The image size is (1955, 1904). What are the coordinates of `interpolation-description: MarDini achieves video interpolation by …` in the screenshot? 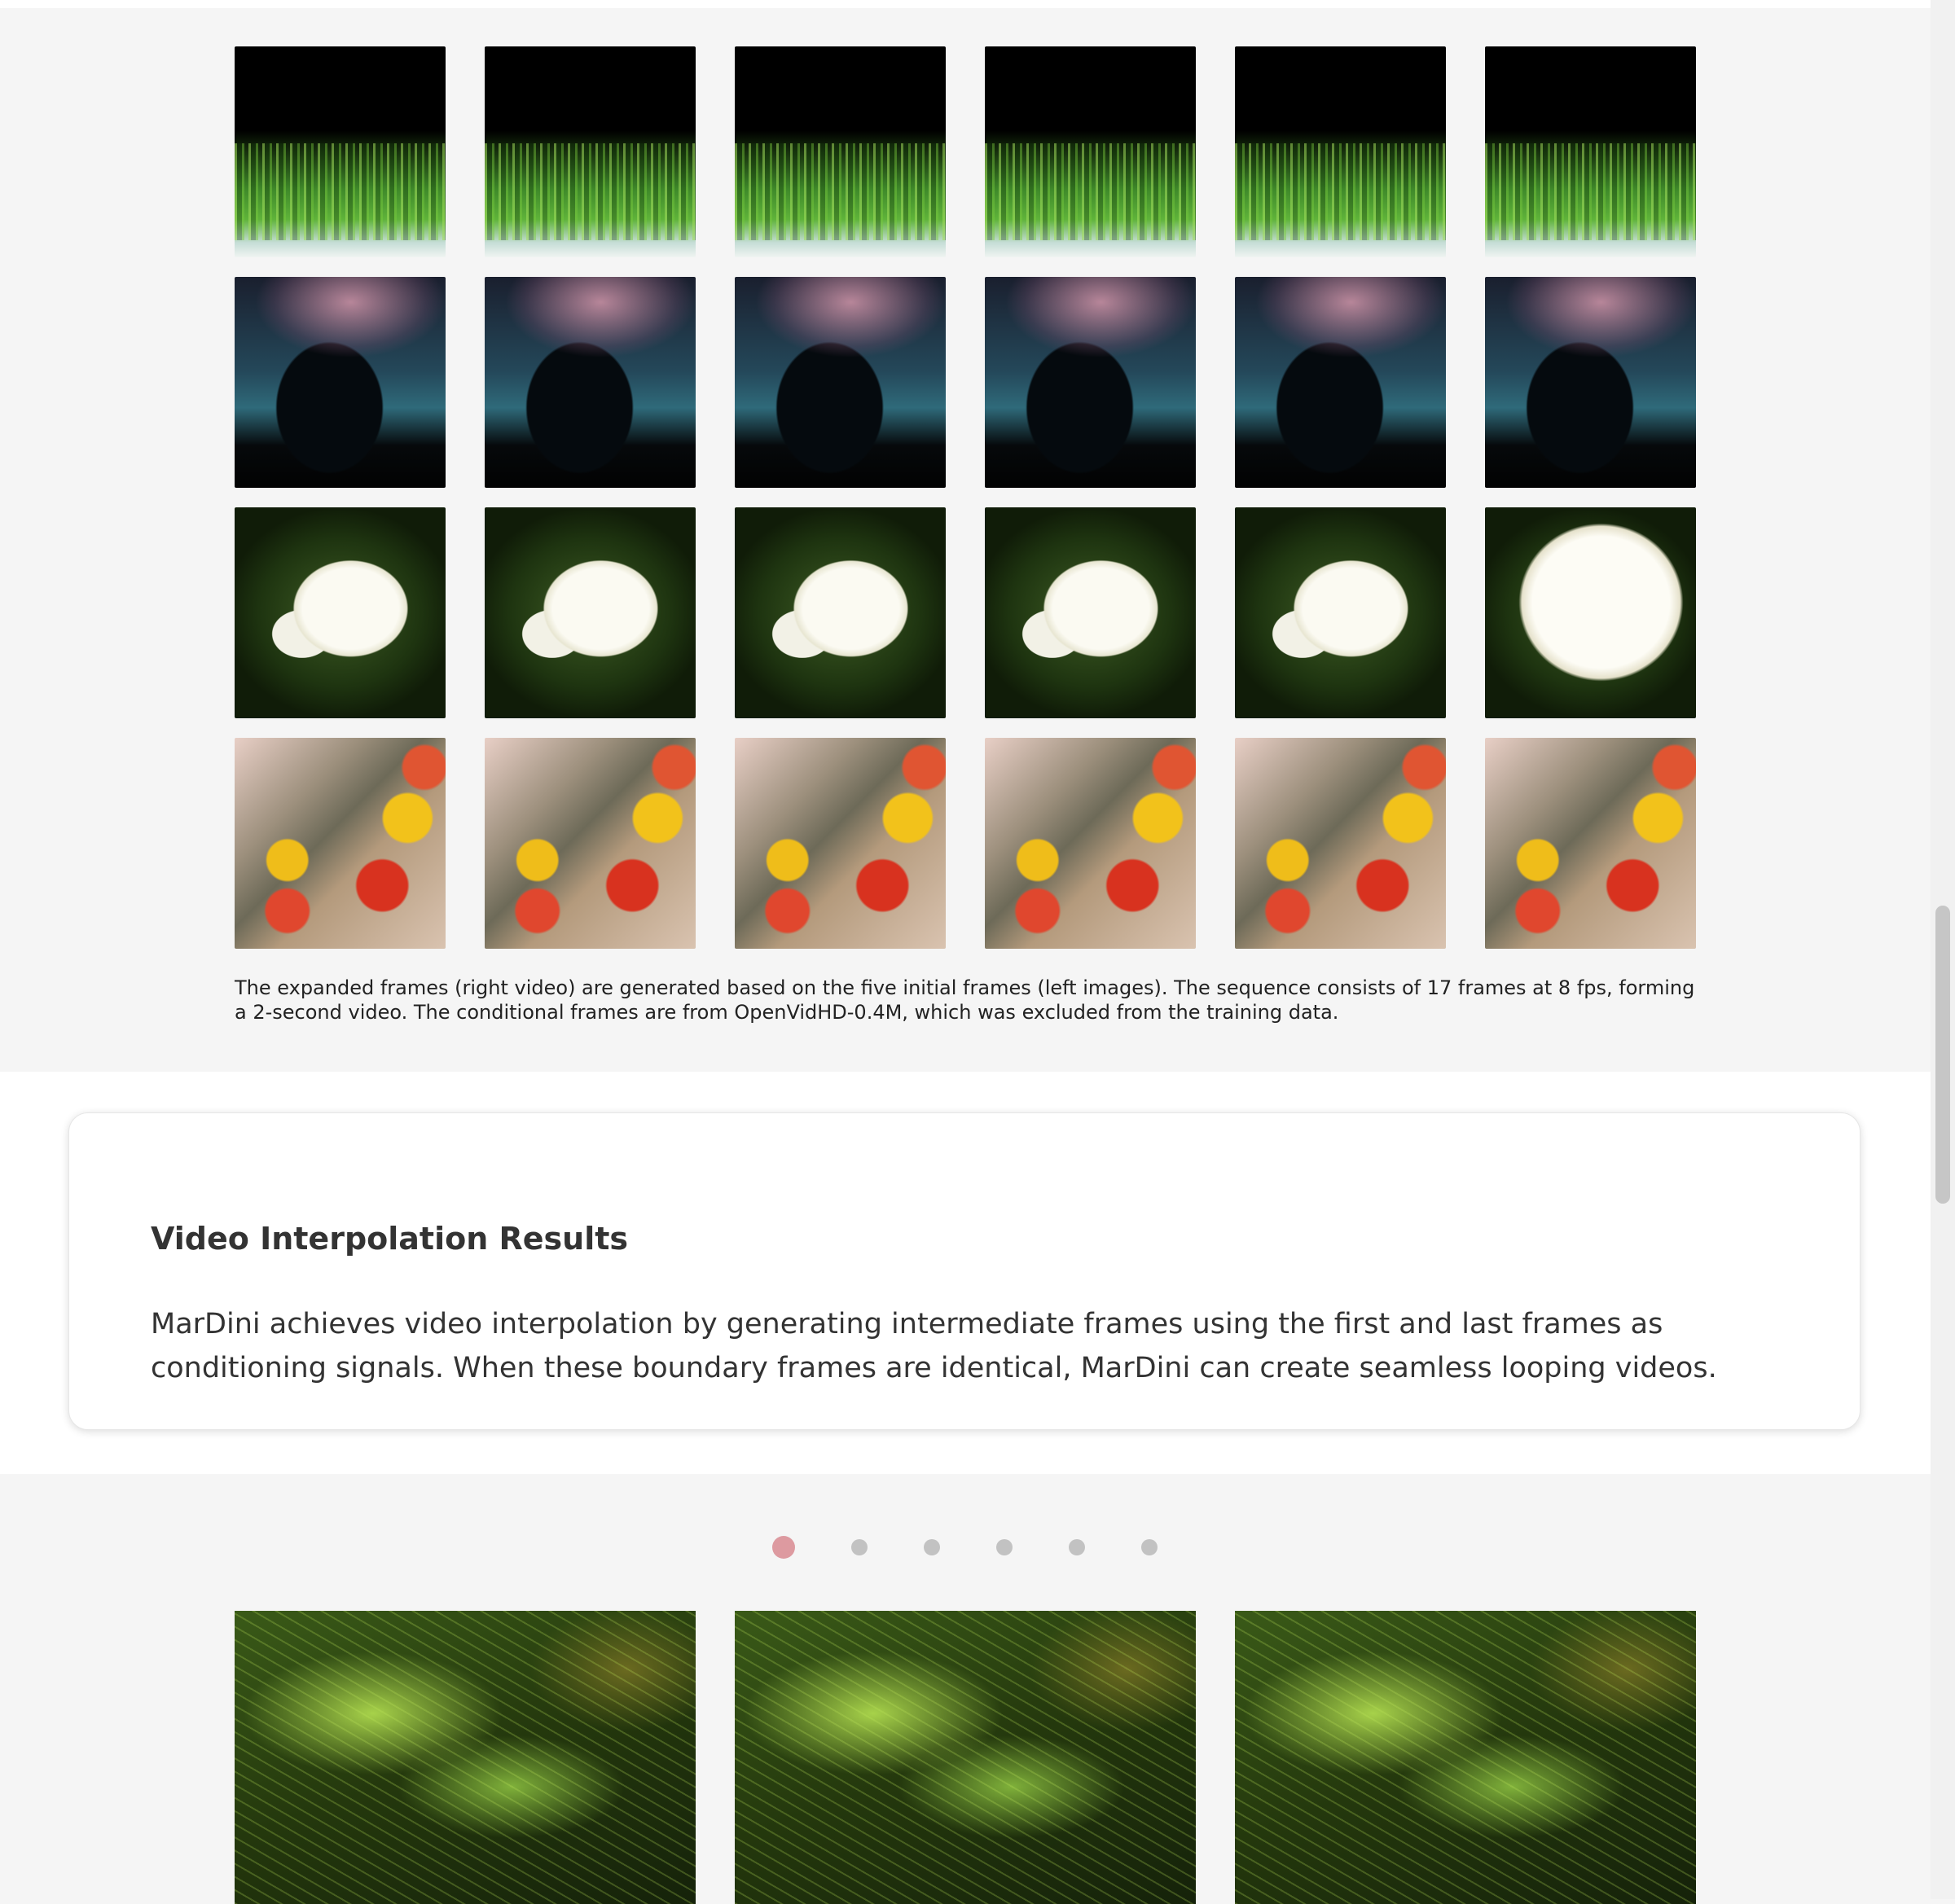 It's located at (934, 1346).